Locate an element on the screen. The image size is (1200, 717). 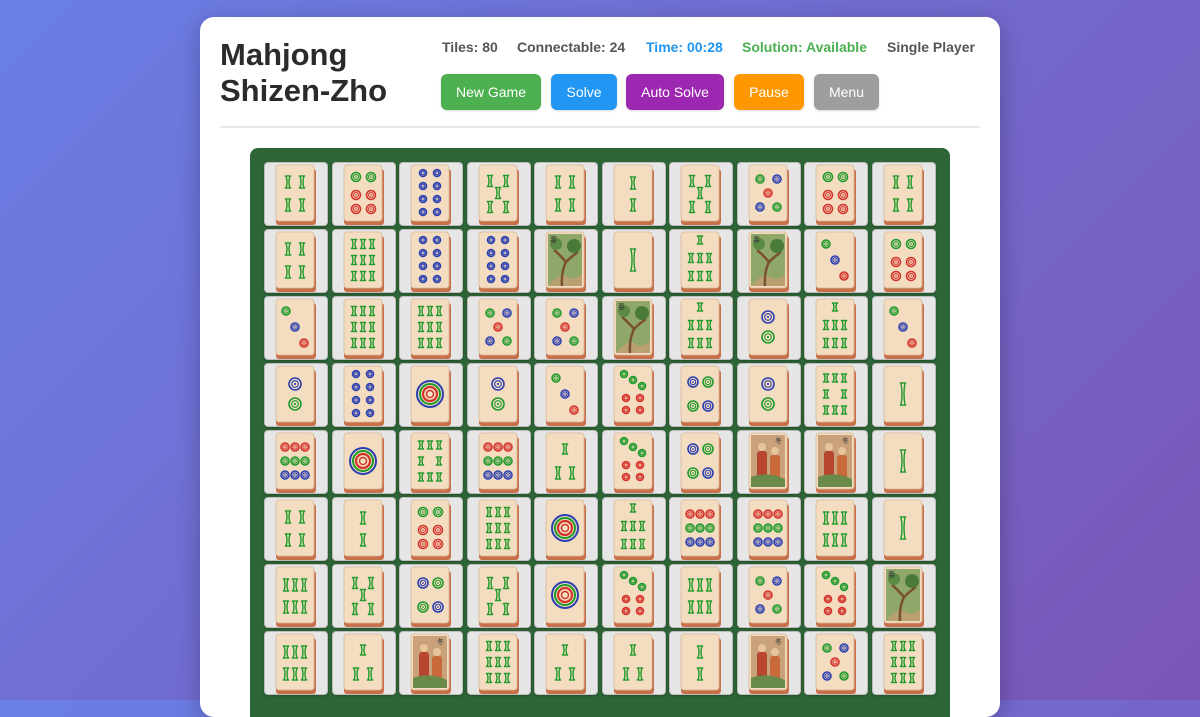
menu-button: Menu is located at coordinates (846, 92).